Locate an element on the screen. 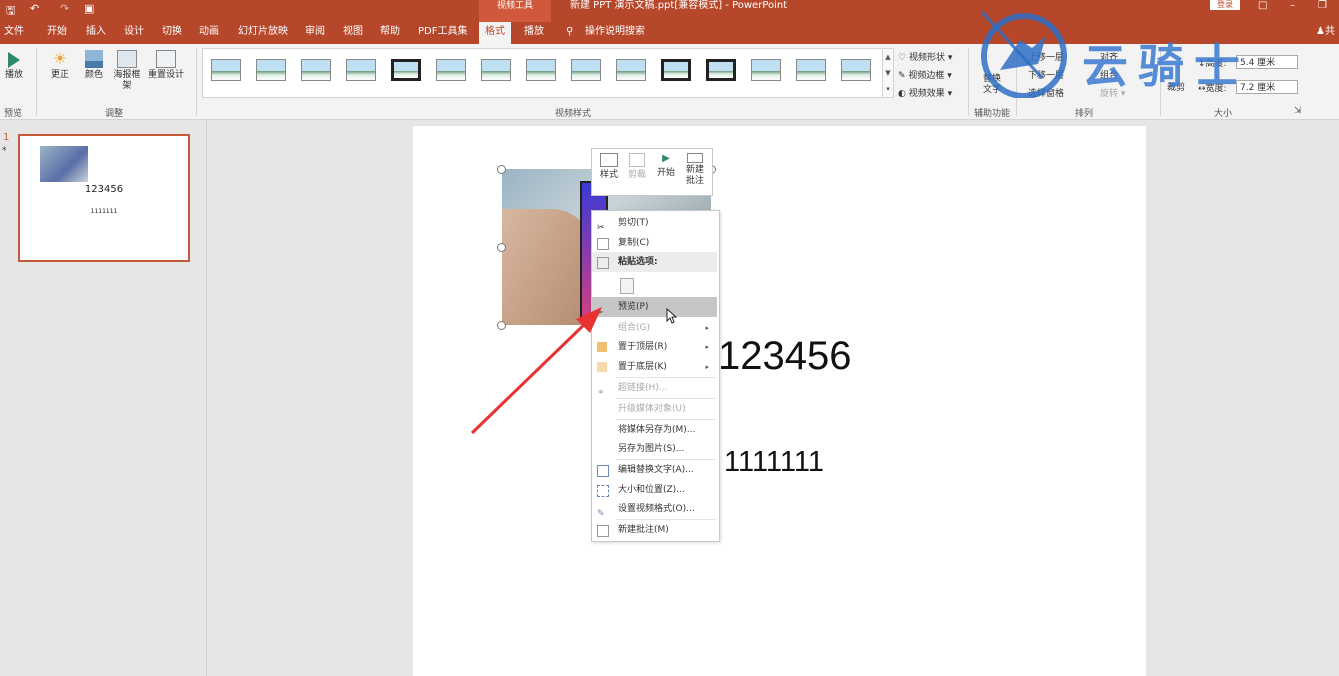 The width and height of the screenshot is (1339, 676). save-icon: 🖫 is located at coordinates (10, 11).